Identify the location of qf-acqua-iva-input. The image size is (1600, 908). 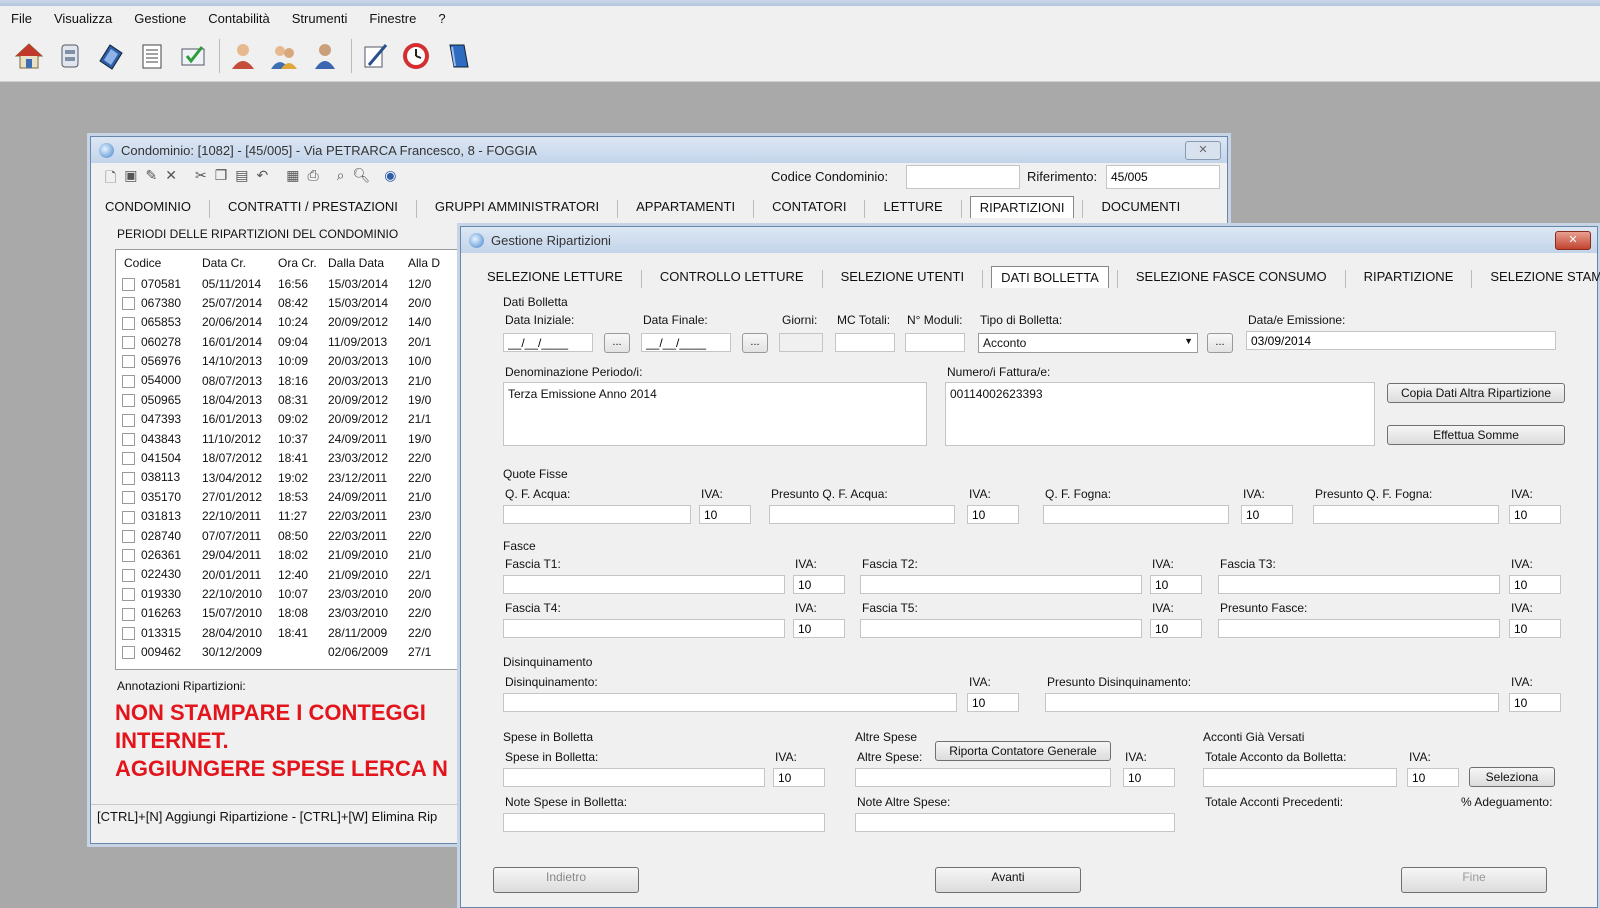
(725, 514).